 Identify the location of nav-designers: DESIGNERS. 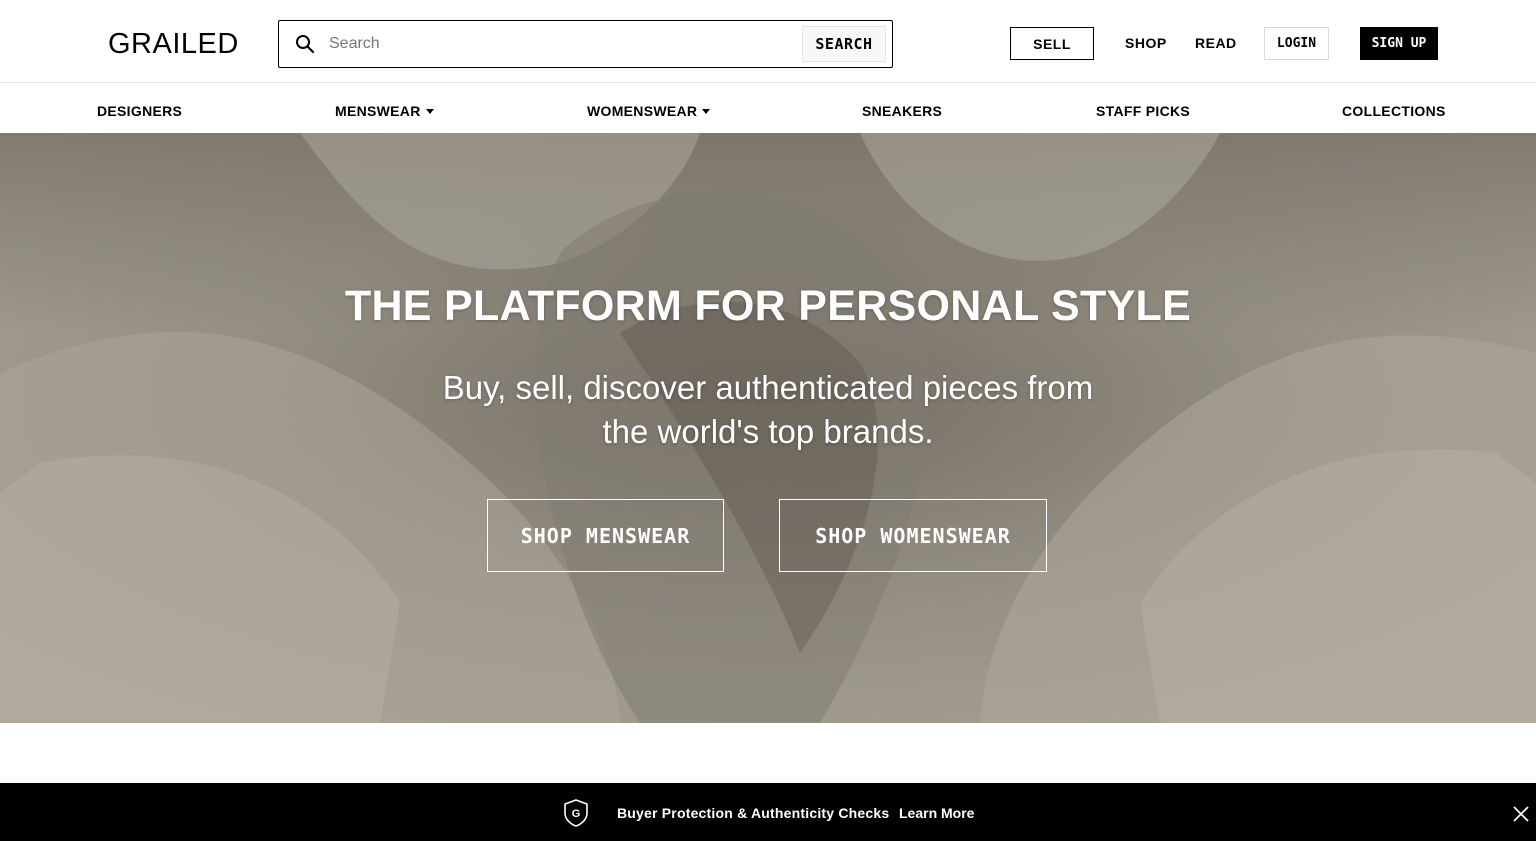
(139, 111).